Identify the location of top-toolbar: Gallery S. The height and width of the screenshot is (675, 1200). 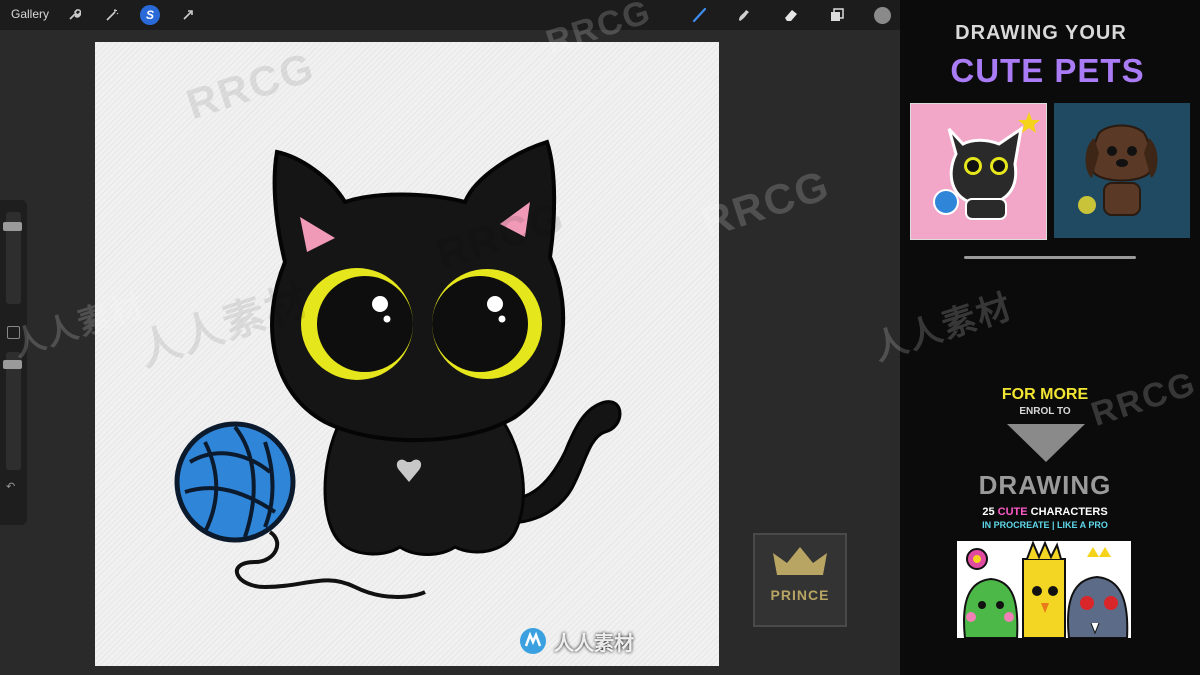
(450, 15).